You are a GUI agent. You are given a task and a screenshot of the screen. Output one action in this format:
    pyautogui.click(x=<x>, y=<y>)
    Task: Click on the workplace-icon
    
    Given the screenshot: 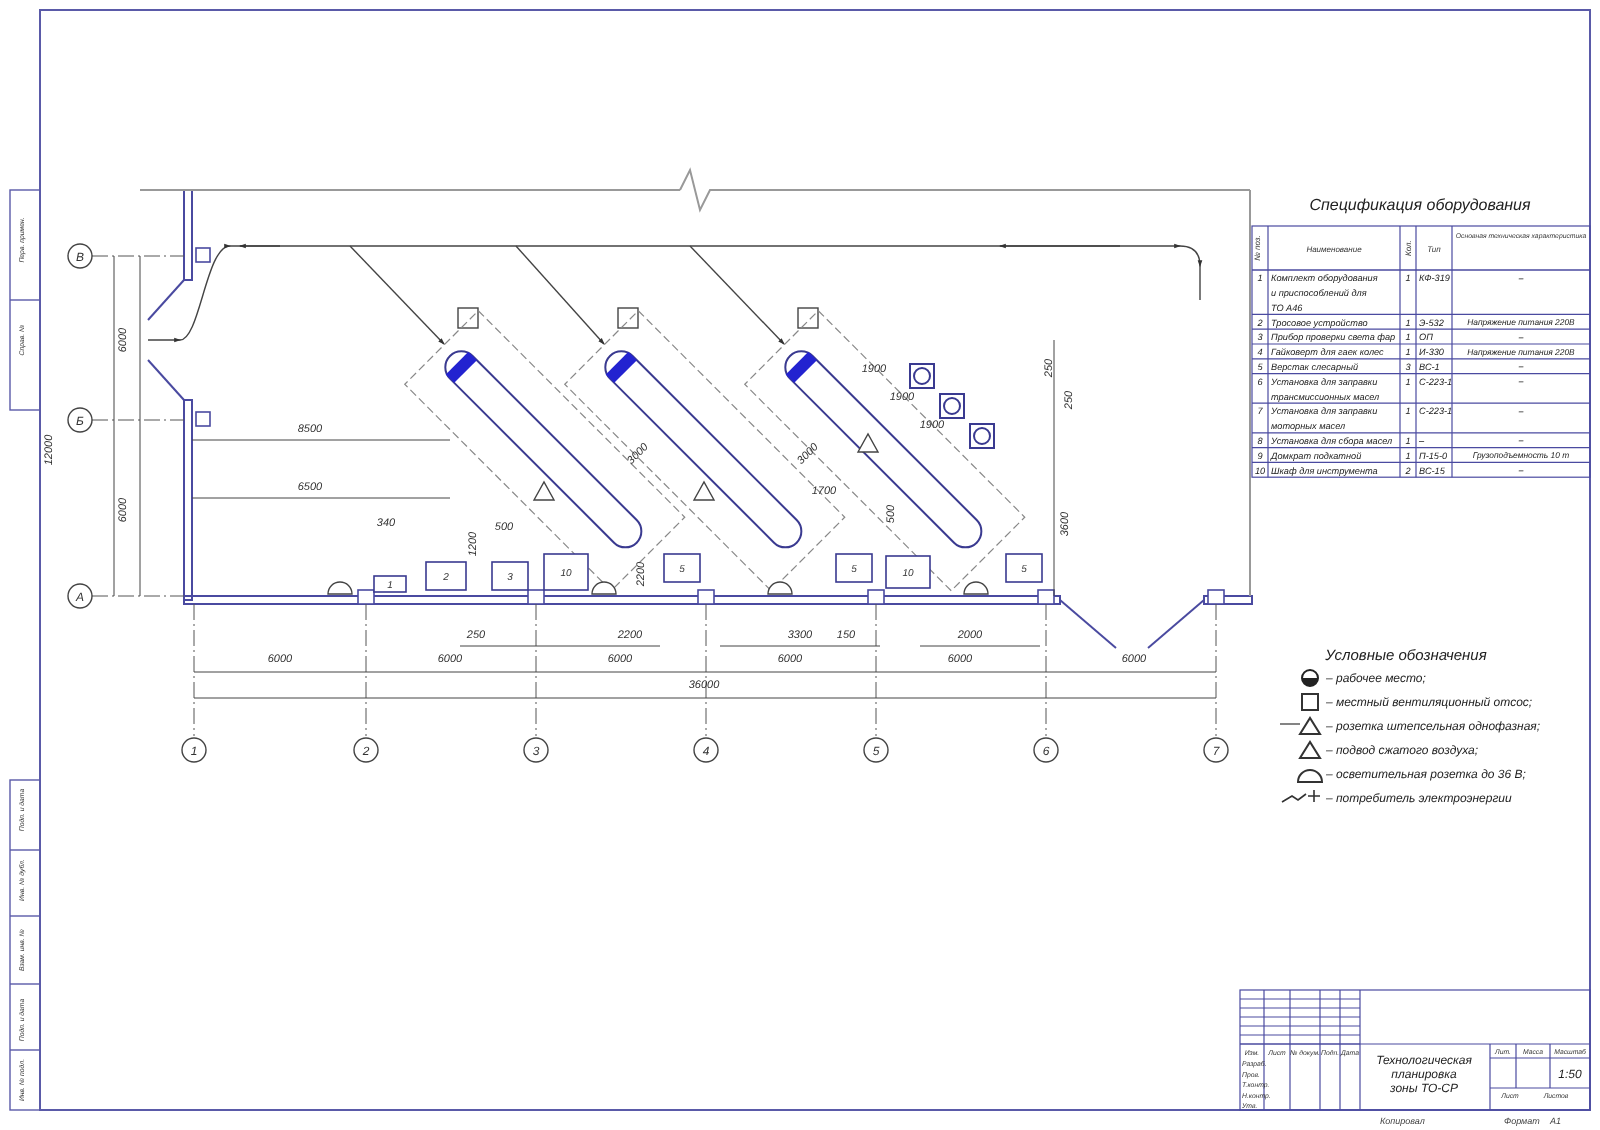 What is the action you would take?
    pyautogui.click(x=1310, y=678)
    